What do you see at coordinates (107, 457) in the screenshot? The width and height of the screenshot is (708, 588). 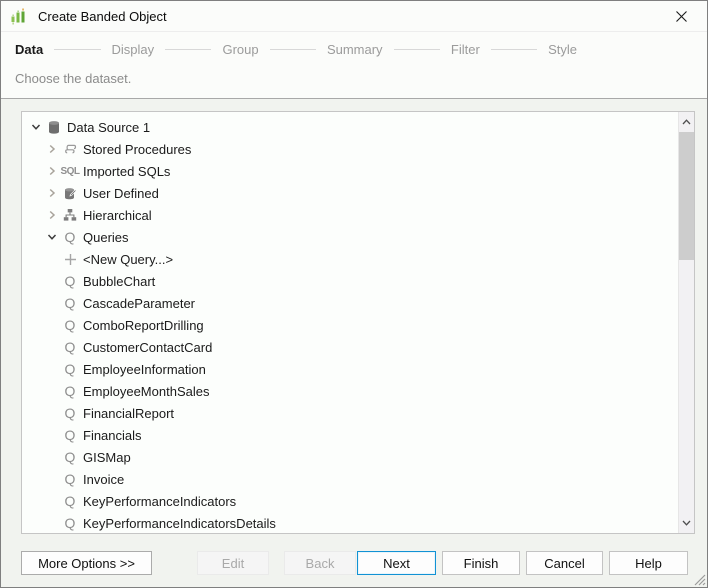 I see `tree-item-label: GISMap` at bounding box center [107, 457].